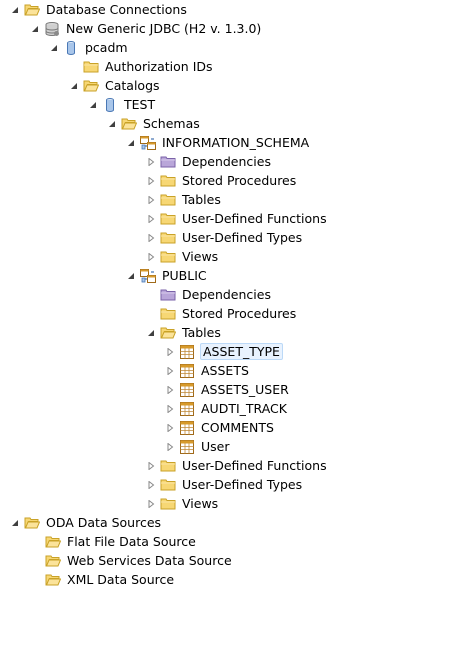  Describe the element at coordinates (224, 351) in the screenshot. I see `tree-node-table-asset-type: ASSET_TYPE` at that location.